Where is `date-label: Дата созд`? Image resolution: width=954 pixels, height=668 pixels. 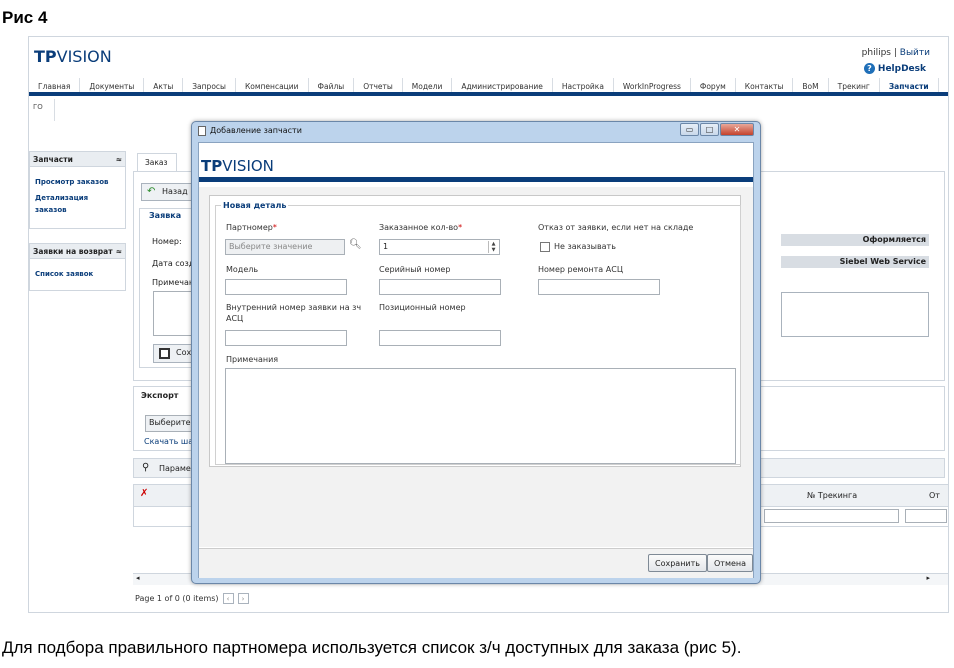 date-label: Дата созд is located at coordinates (173, 263).